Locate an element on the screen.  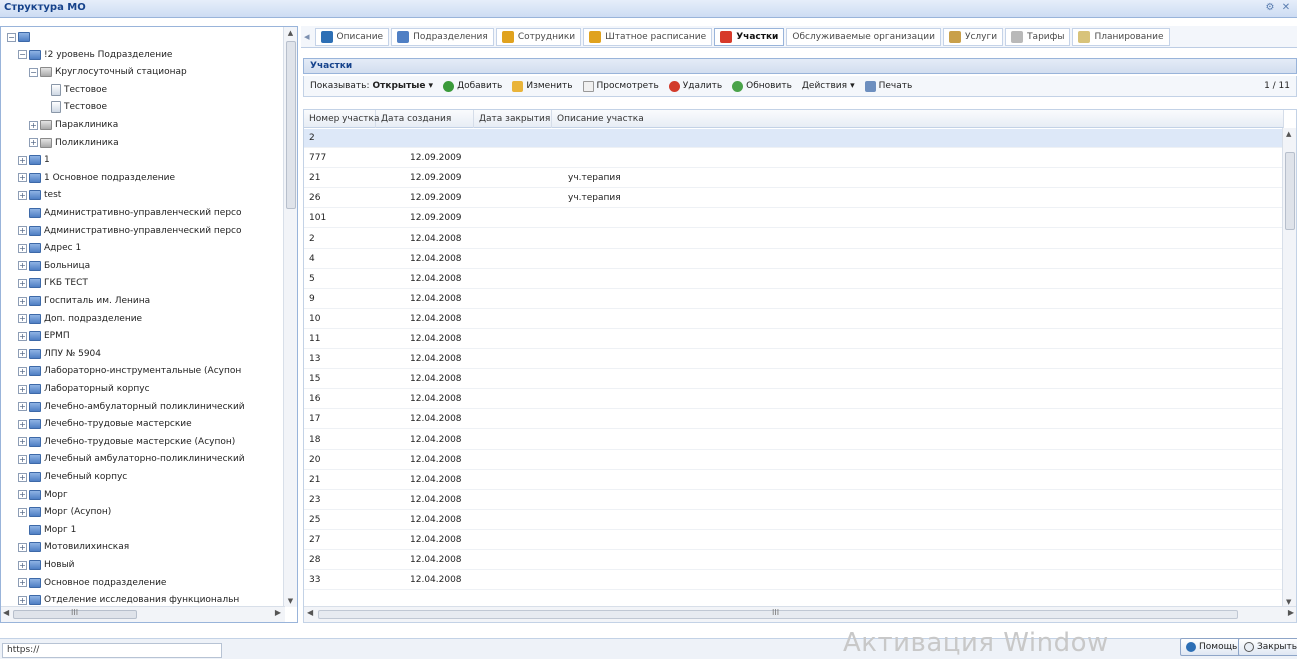
tree-node: + Административно-управленческий персо is located at coordinates (130, 231).